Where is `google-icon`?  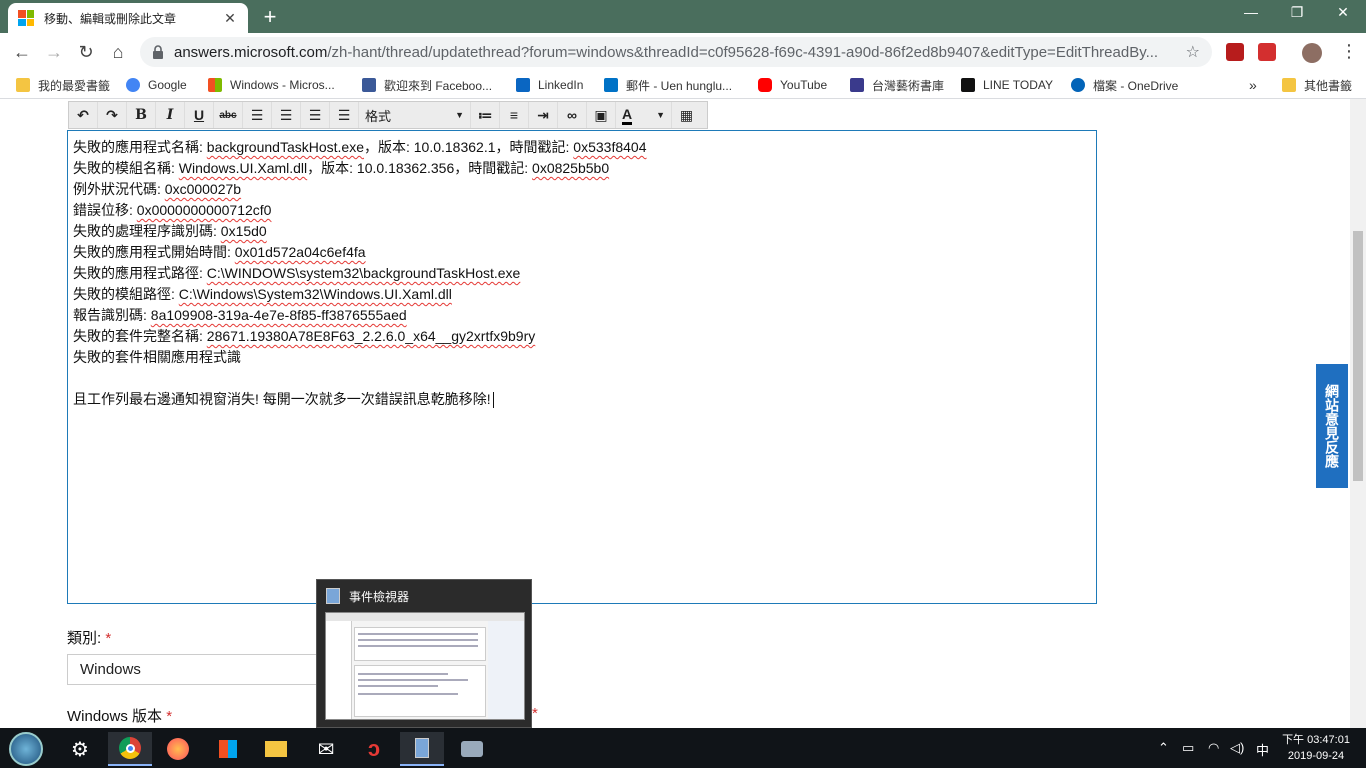
google-icon is located at coordinates (133, 85).